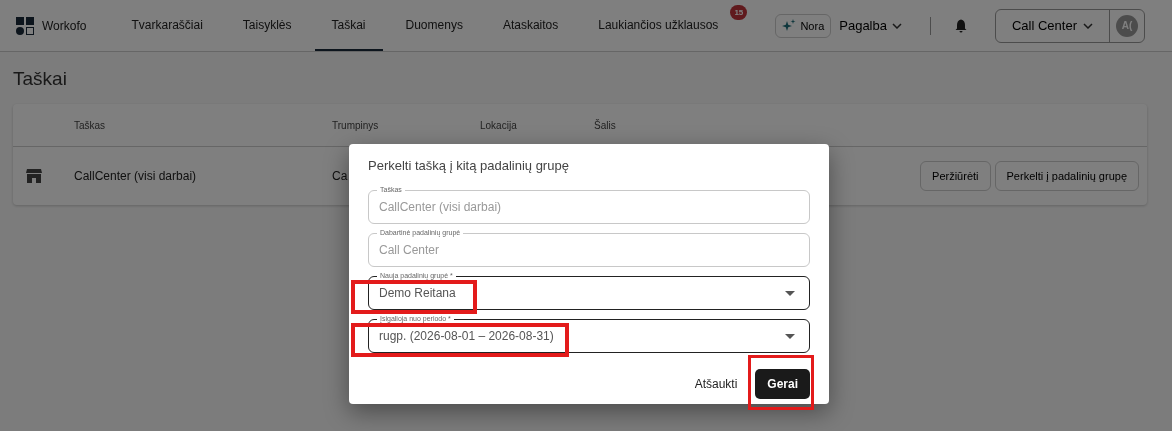 The image size is (1172, 431). I want to click on table-cell-text: Ca, so click(340, 176).